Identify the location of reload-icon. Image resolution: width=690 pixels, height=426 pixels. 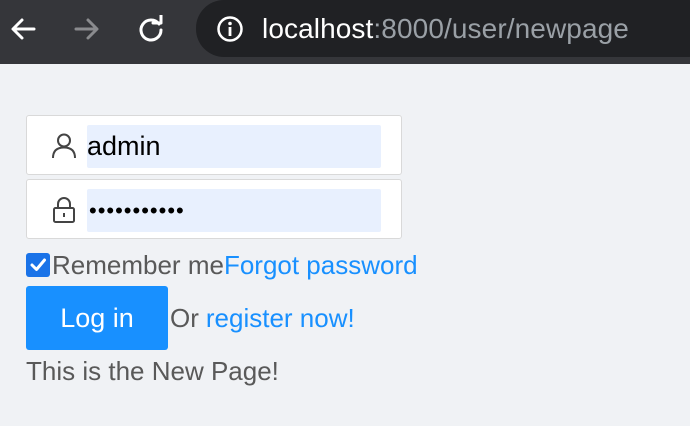
(151, 28).